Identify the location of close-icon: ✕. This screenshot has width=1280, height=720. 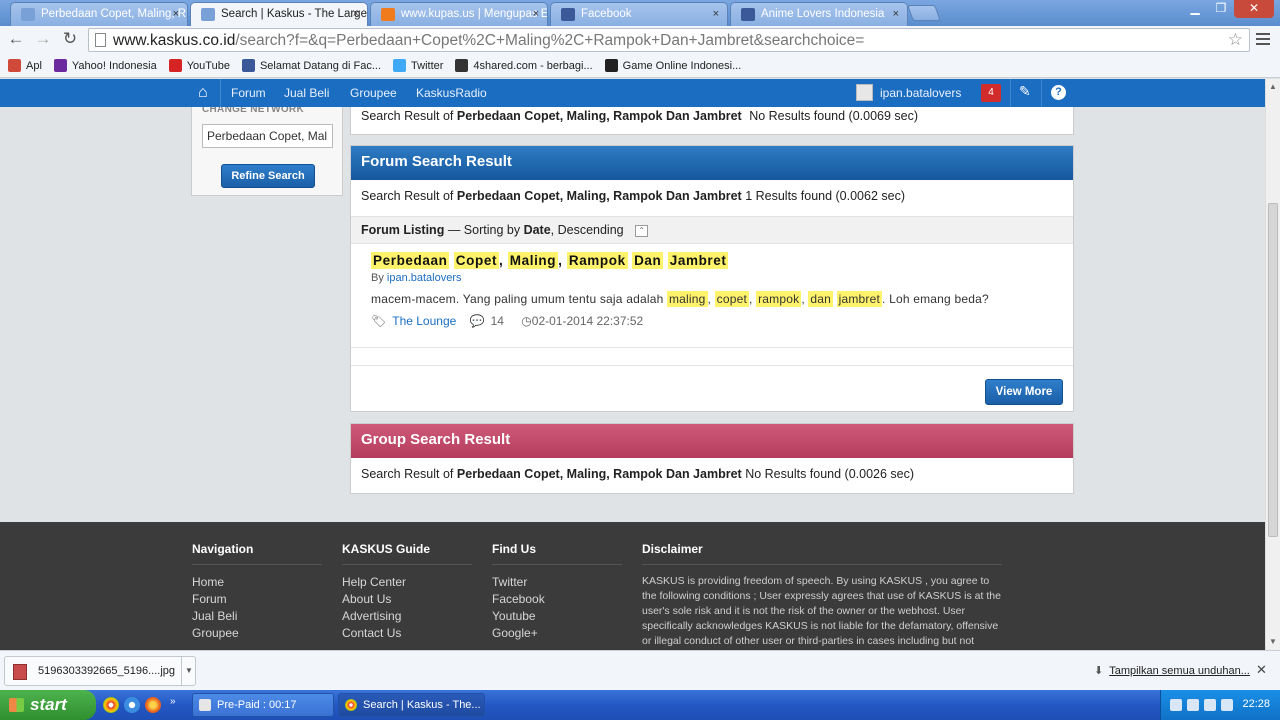
(1261, 670).